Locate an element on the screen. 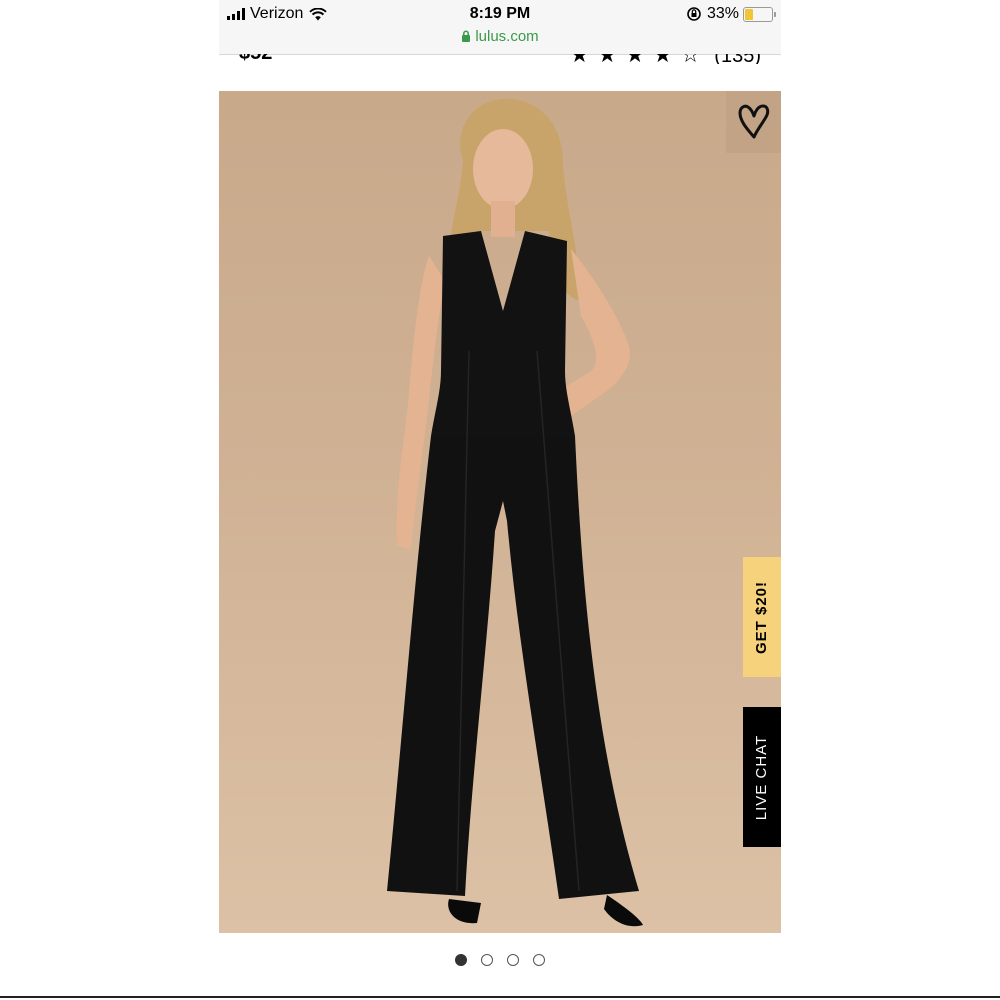  rating-stars: ★★★★☆ (135) is located at coordinates (665, 59).